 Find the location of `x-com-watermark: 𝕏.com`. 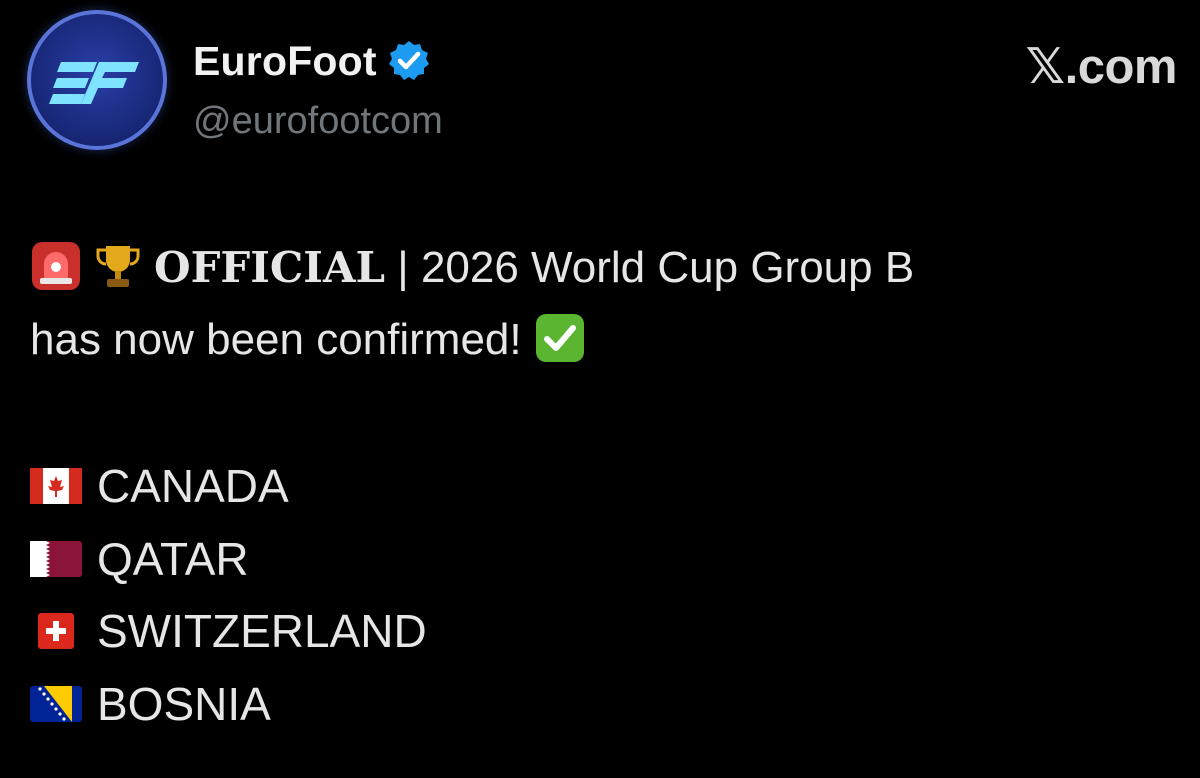

x-com-watermark: 𝕏.com is located at coordinates (1101, 66).